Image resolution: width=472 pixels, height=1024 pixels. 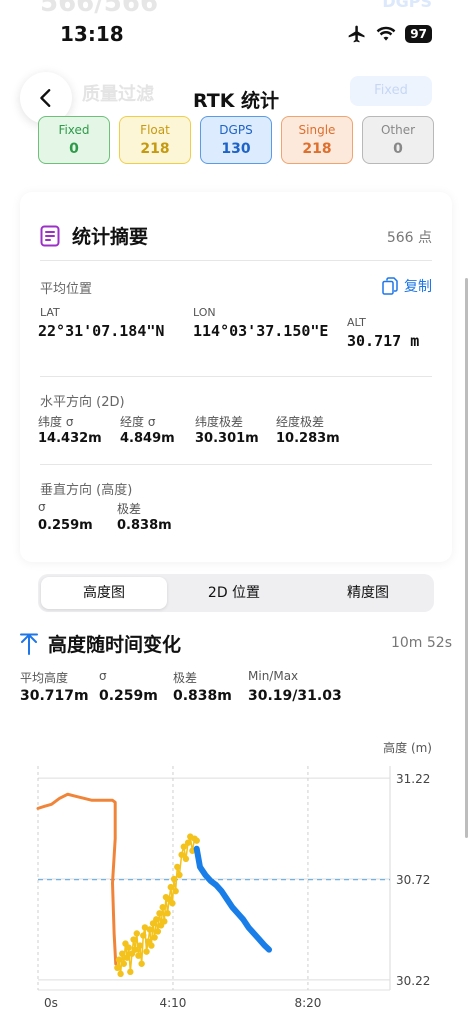 What do you see at coordinates (307, 1003) in the screenshot?
I see `chart-x-tick-label: 8:20` at bounding box center [307, 1003].